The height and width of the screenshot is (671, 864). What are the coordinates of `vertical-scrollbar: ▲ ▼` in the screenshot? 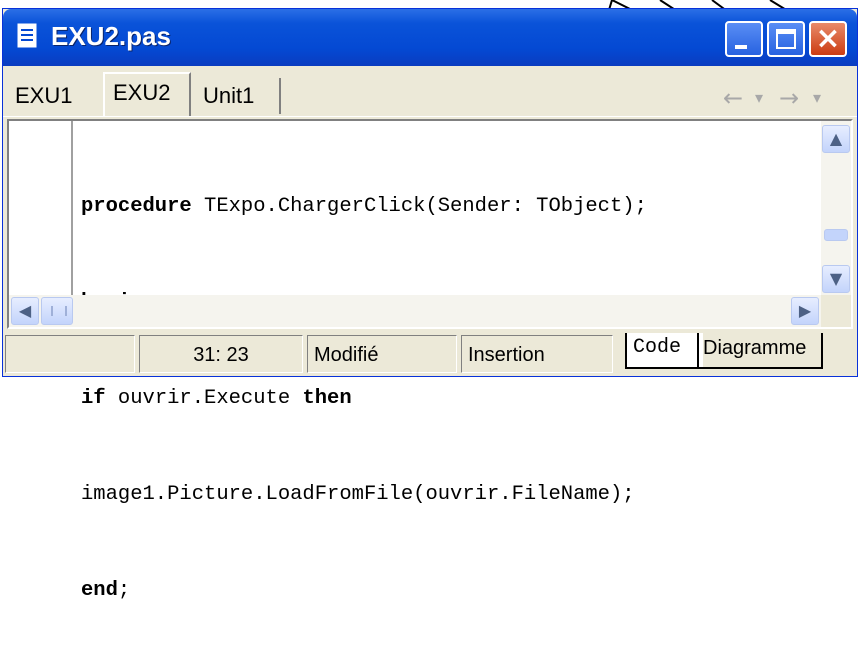 It's located at (836, 208).